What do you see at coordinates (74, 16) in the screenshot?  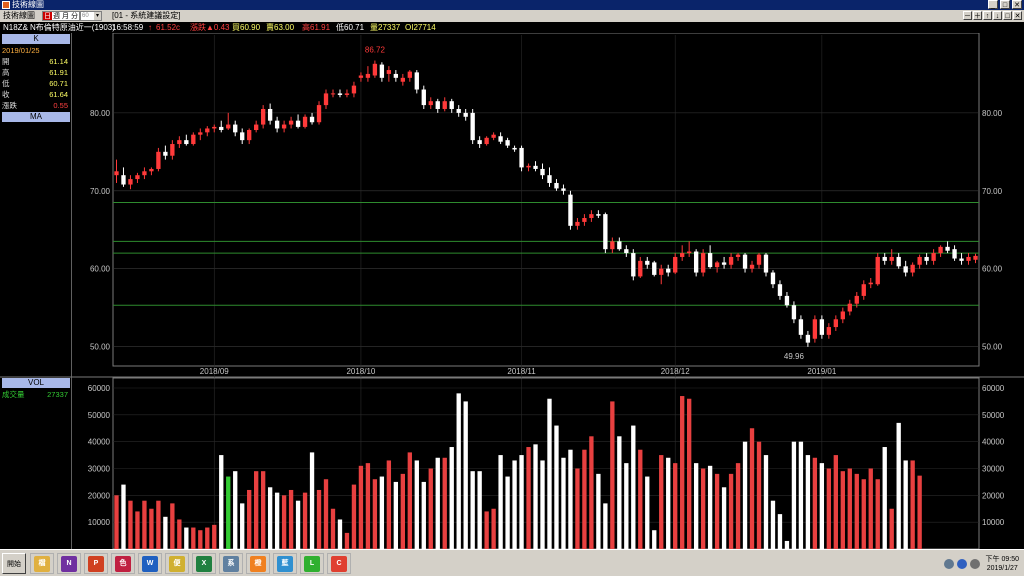 I see `period-minute: 分` at bounding box center [74, 16].